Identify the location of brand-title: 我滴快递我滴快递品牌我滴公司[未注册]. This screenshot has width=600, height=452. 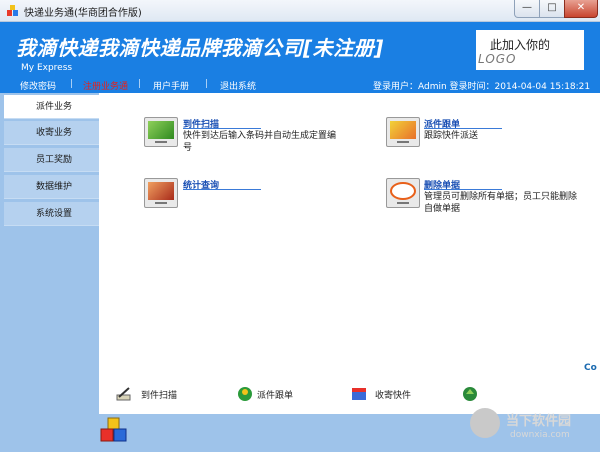
(200, 48).